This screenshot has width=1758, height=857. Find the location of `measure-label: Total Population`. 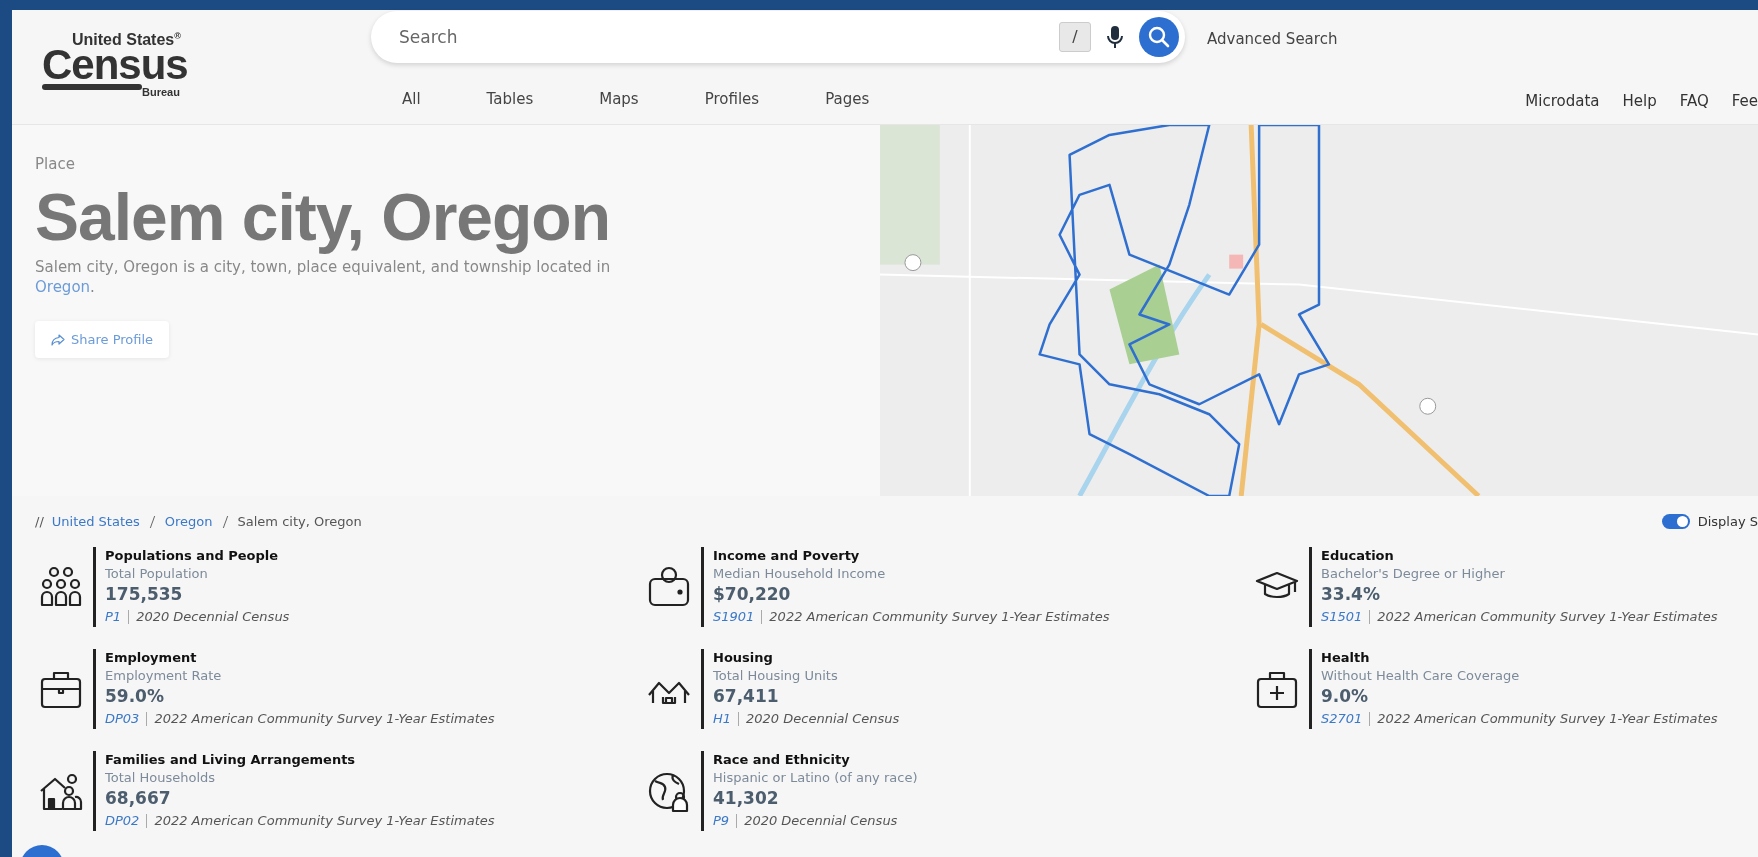

measure-label: Total Population is located at coordinates (157, 574).